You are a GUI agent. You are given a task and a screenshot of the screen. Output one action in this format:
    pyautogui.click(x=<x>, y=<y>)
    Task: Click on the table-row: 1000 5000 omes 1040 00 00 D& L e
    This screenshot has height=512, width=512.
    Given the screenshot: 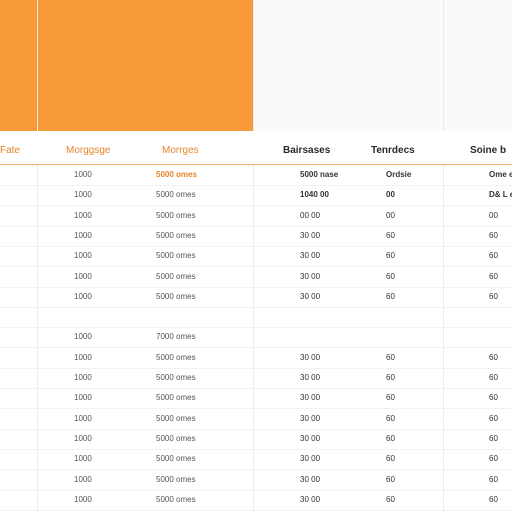 What is the action you would take?
    pyautogui.click(x=256, y=196)
    